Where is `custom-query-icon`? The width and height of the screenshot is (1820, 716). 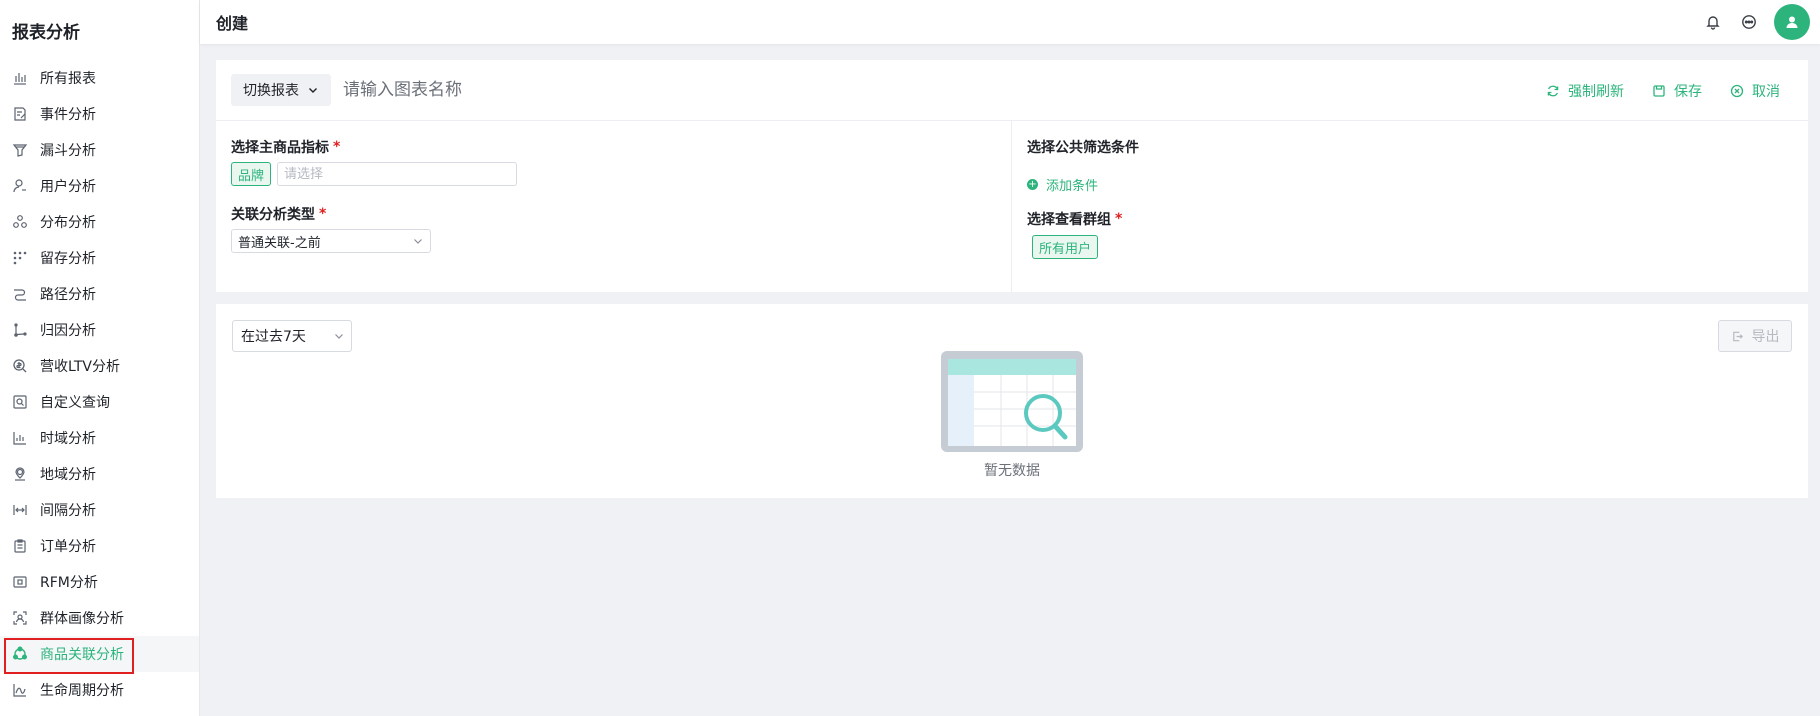
custom-query-icon is located at coordinates (20, 402).